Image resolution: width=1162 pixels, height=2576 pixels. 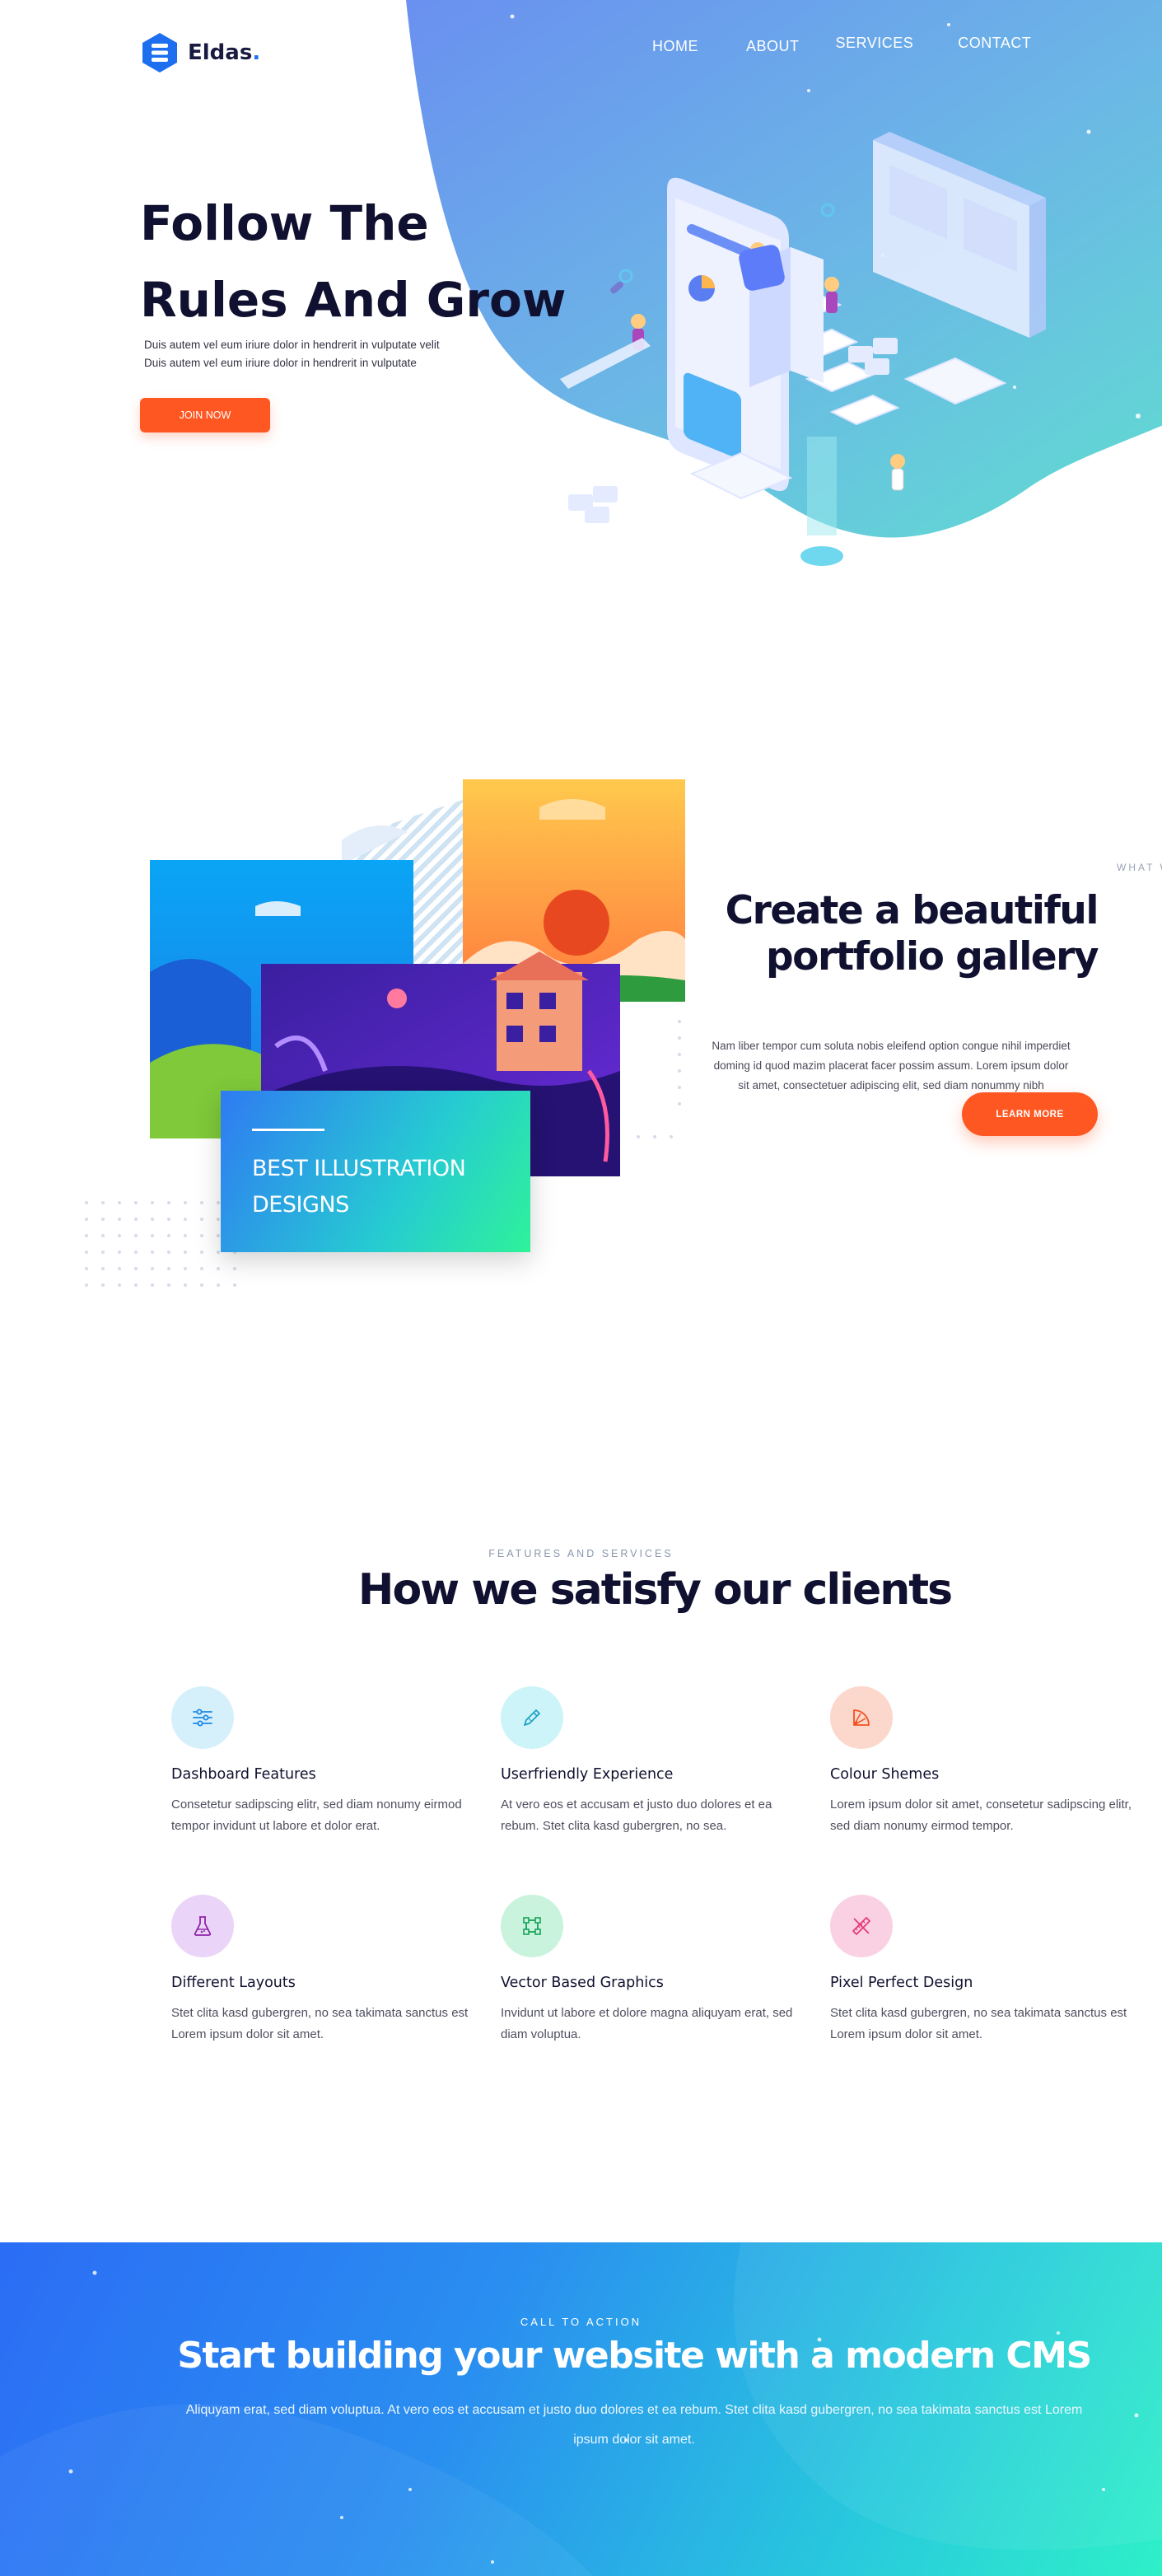 I want to click on hero-title-line-1: Follow The, so click(x=284, y=223).